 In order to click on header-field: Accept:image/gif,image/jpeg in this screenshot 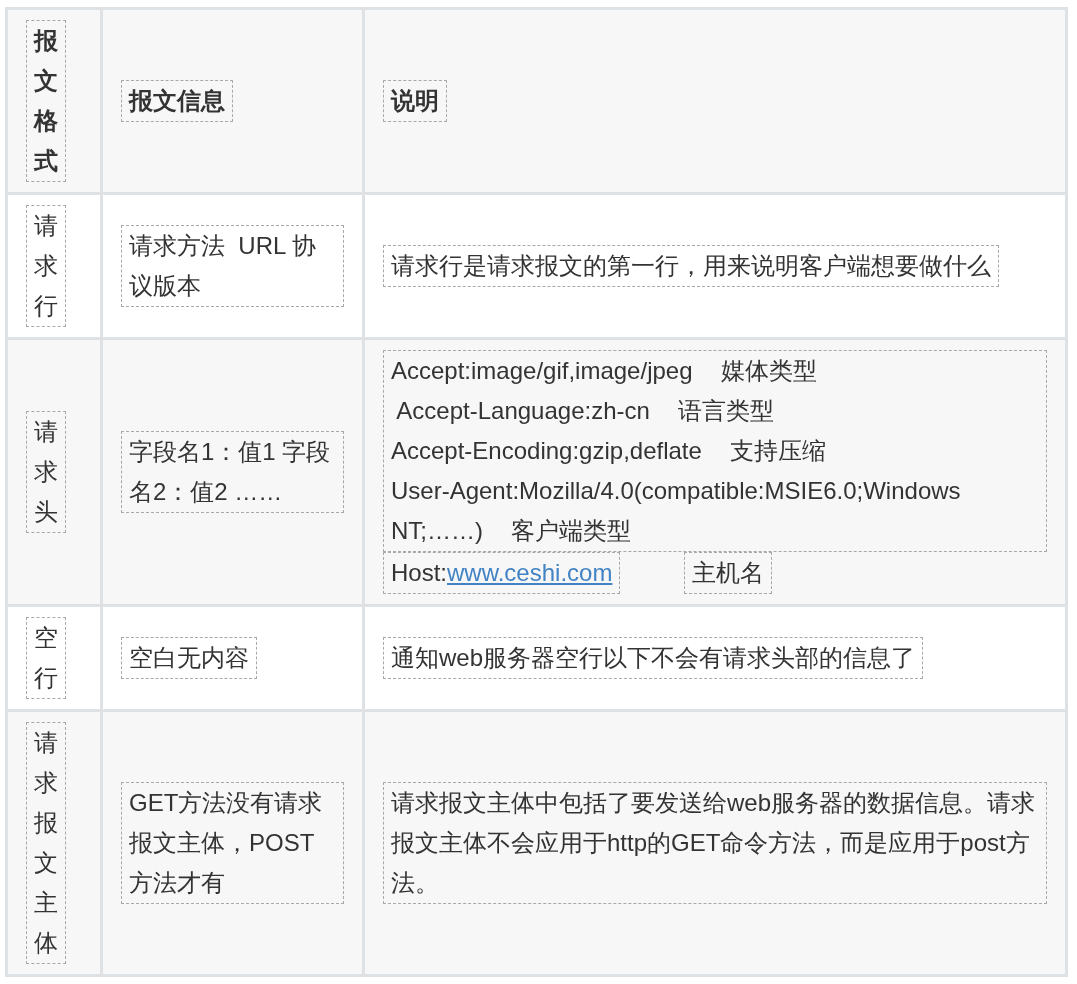, I will do `click(542, 371)`.